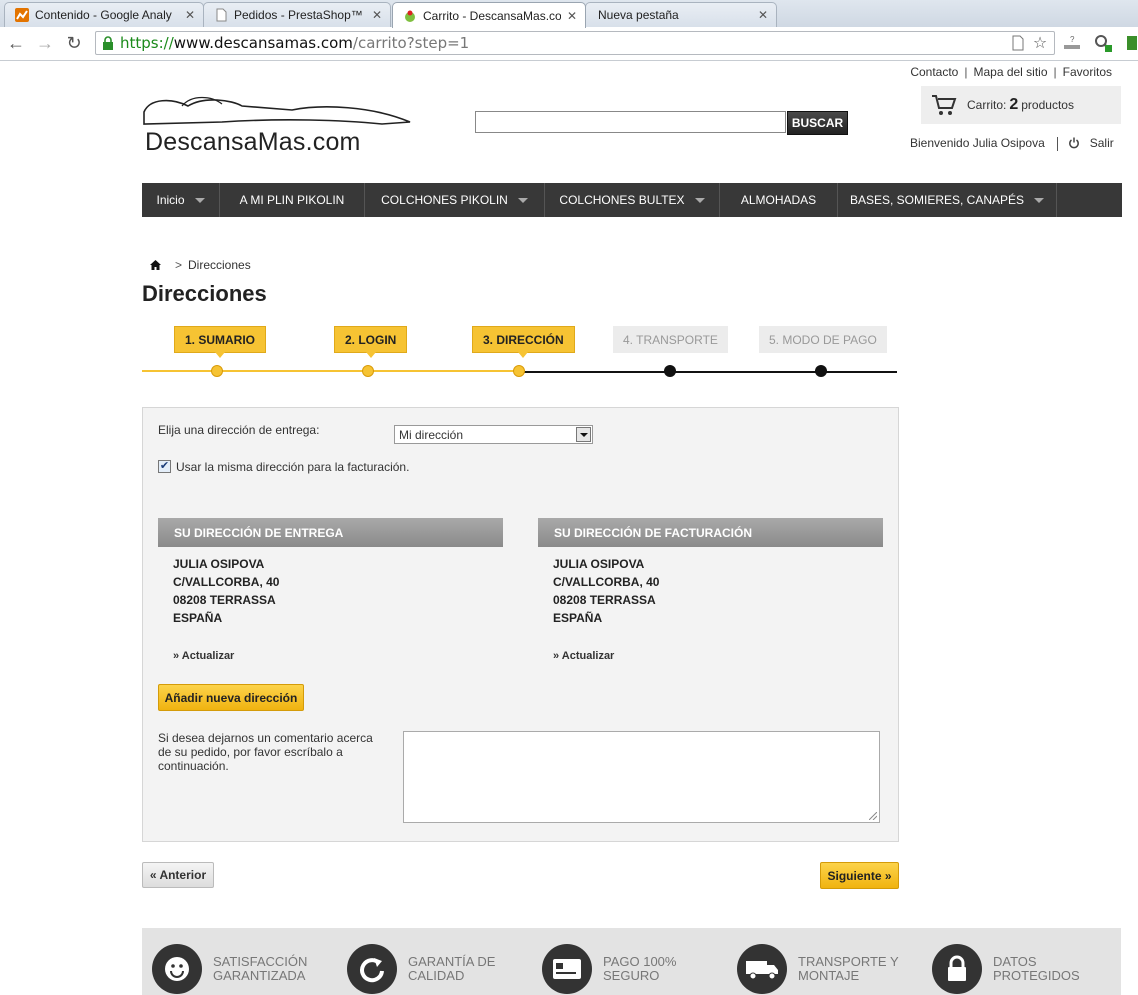 This screenshot has width=1138, height=995. I want to click on update-delivery-link: » Actualizar, so click(203, 656).